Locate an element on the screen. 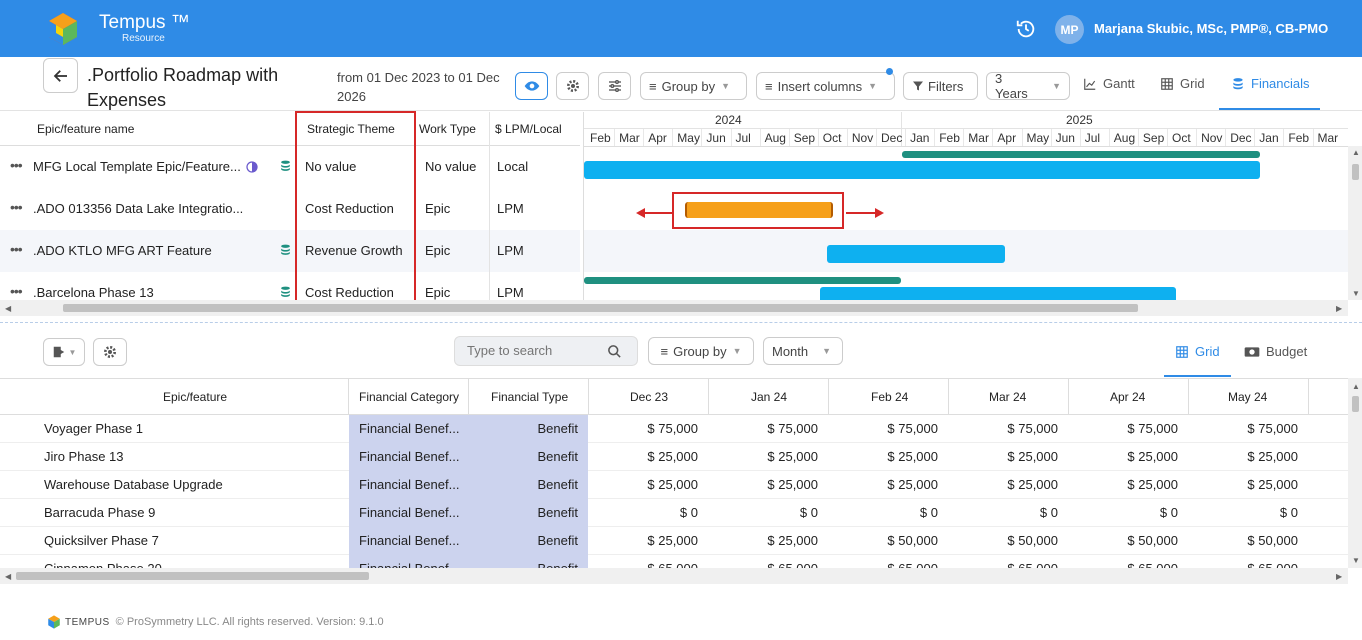 The image size is (1362, 640). month-label: Aug is located at coordinates (1124, 138).